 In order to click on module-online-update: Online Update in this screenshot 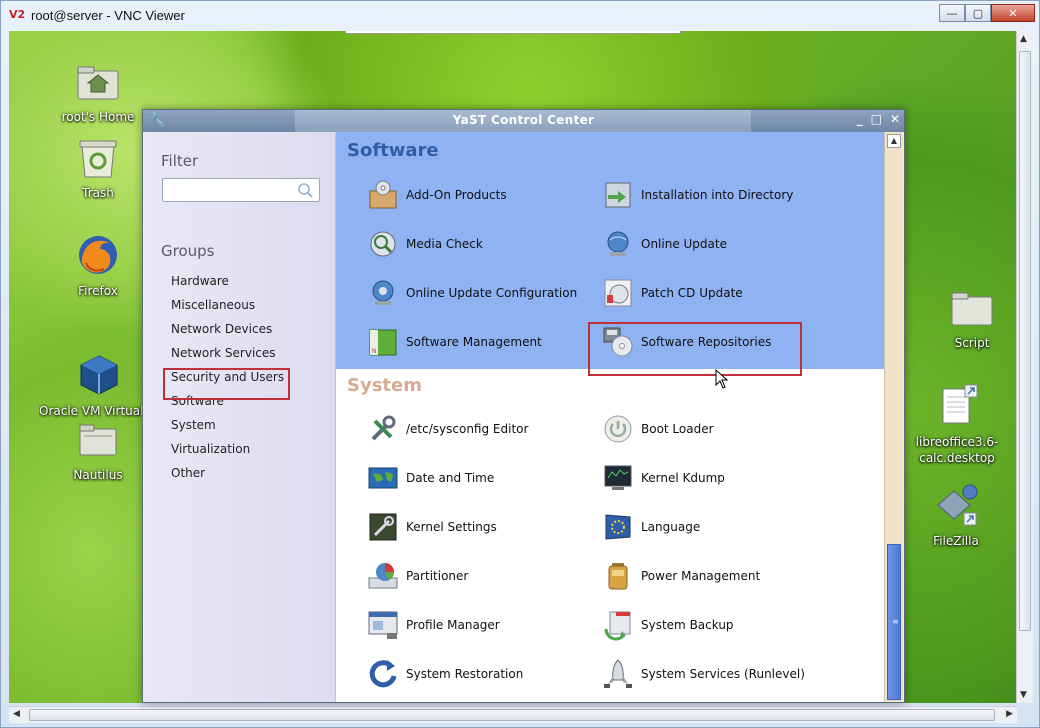, I will do `click(664, 244)`.